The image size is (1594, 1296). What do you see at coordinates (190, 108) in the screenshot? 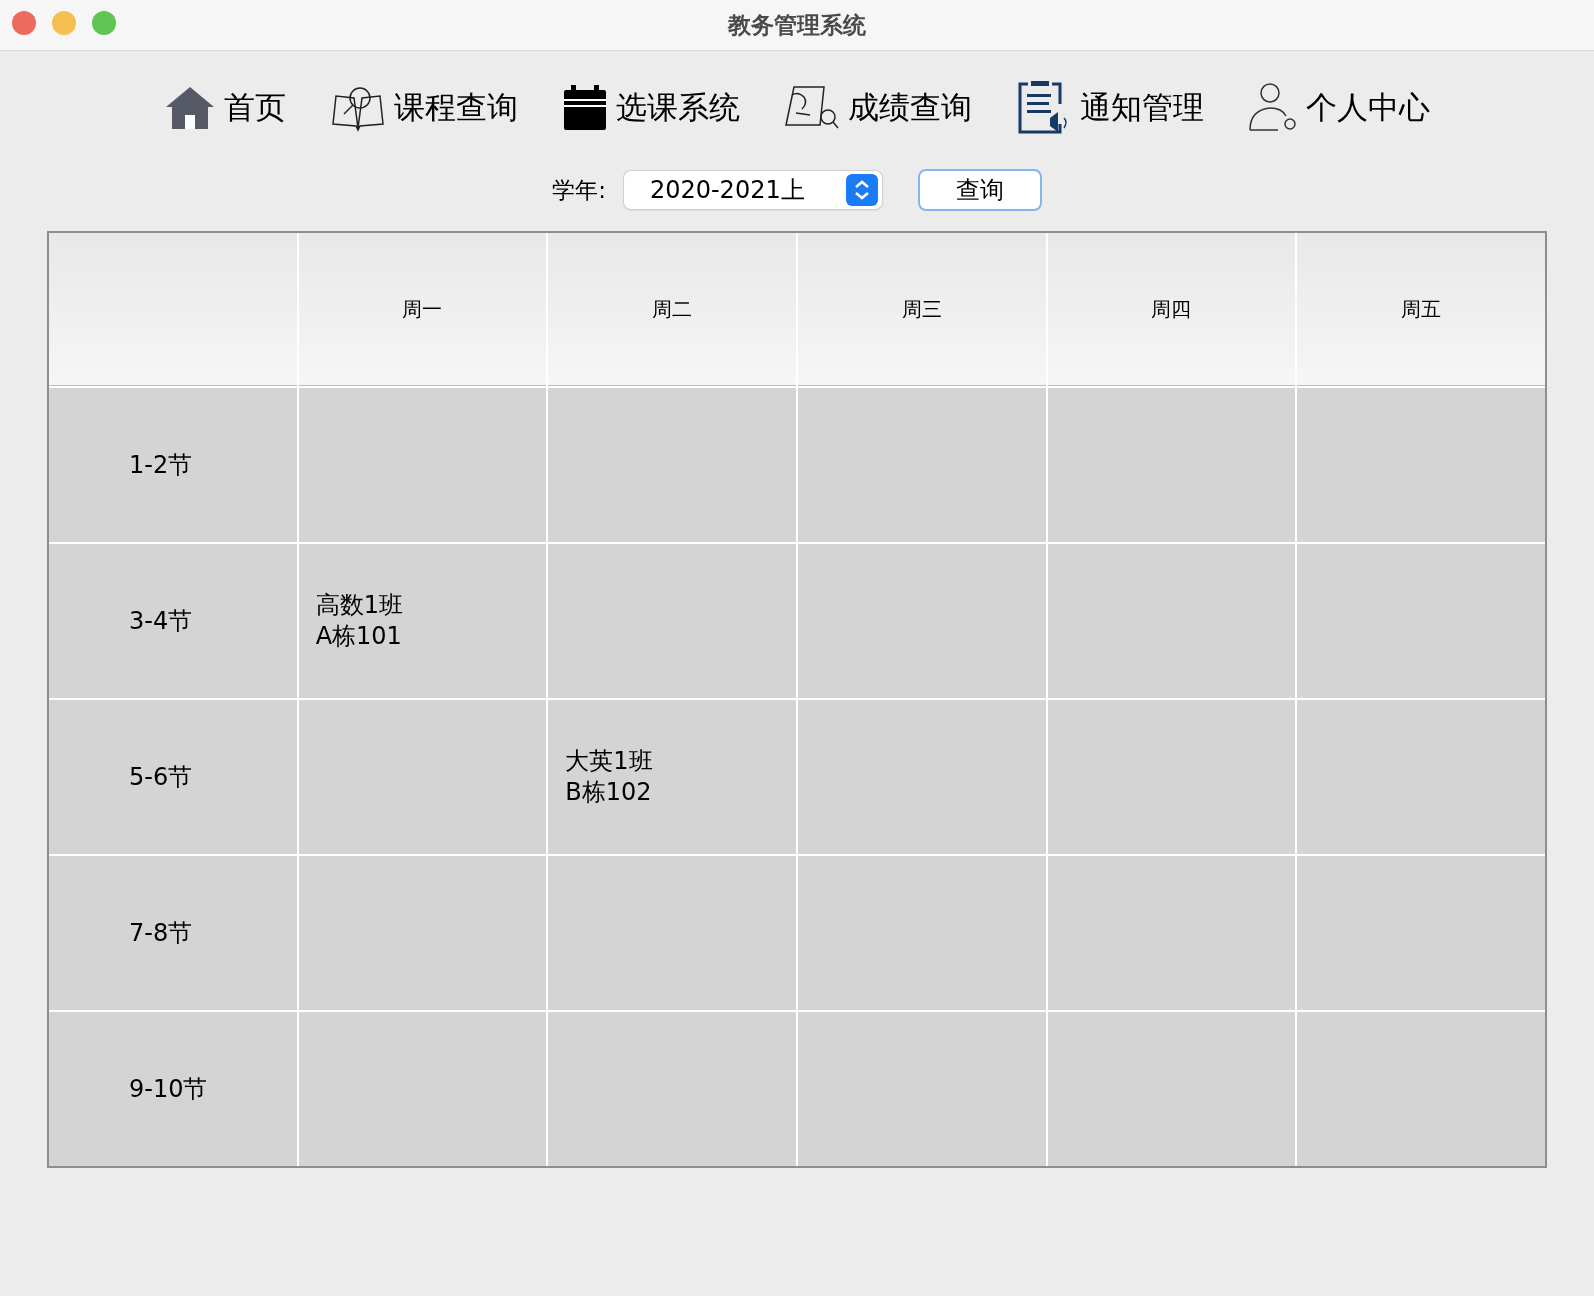
I see `house-icon` at bounding box center [190, 108].